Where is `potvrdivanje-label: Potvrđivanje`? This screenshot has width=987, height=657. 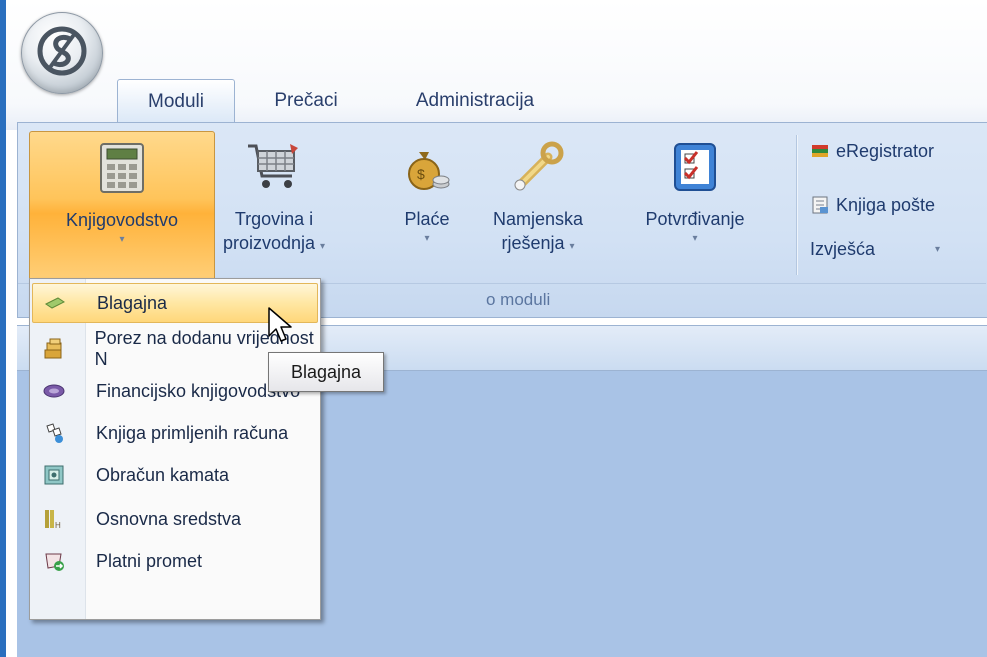
potvrdivanje-label: Potvrđivanje is located at coordinates (695, 219).